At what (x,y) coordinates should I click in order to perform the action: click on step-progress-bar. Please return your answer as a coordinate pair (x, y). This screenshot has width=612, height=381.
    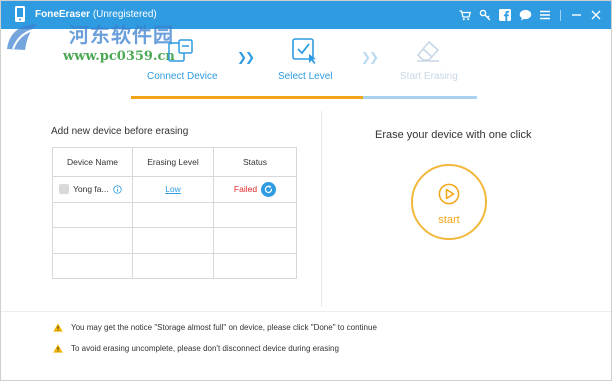
    Looking at the image, I should click on (304, 97).